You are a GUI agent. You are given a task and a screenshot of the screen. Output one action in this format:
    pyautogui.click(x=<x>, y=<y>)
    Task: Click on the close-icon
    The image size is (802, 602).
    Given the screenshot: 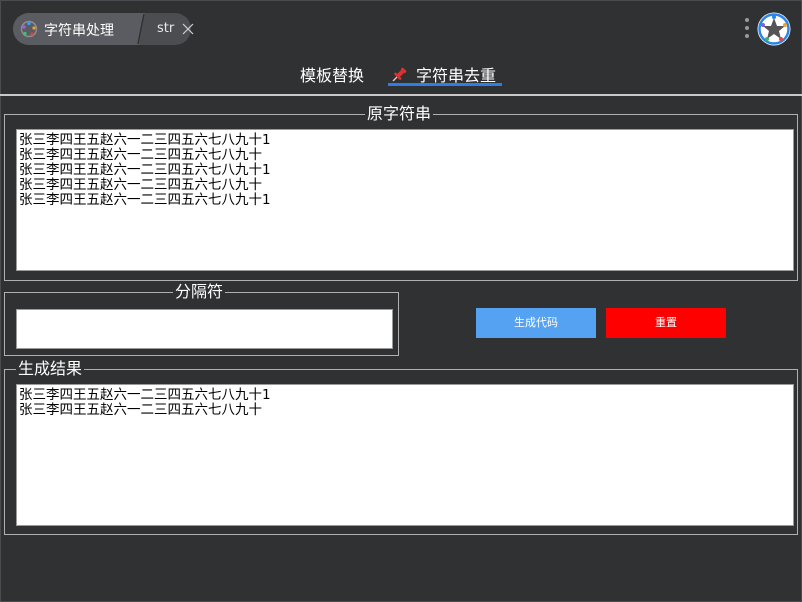 What is the action you would take?
    pyautogui.click(x=188, y=29)
    